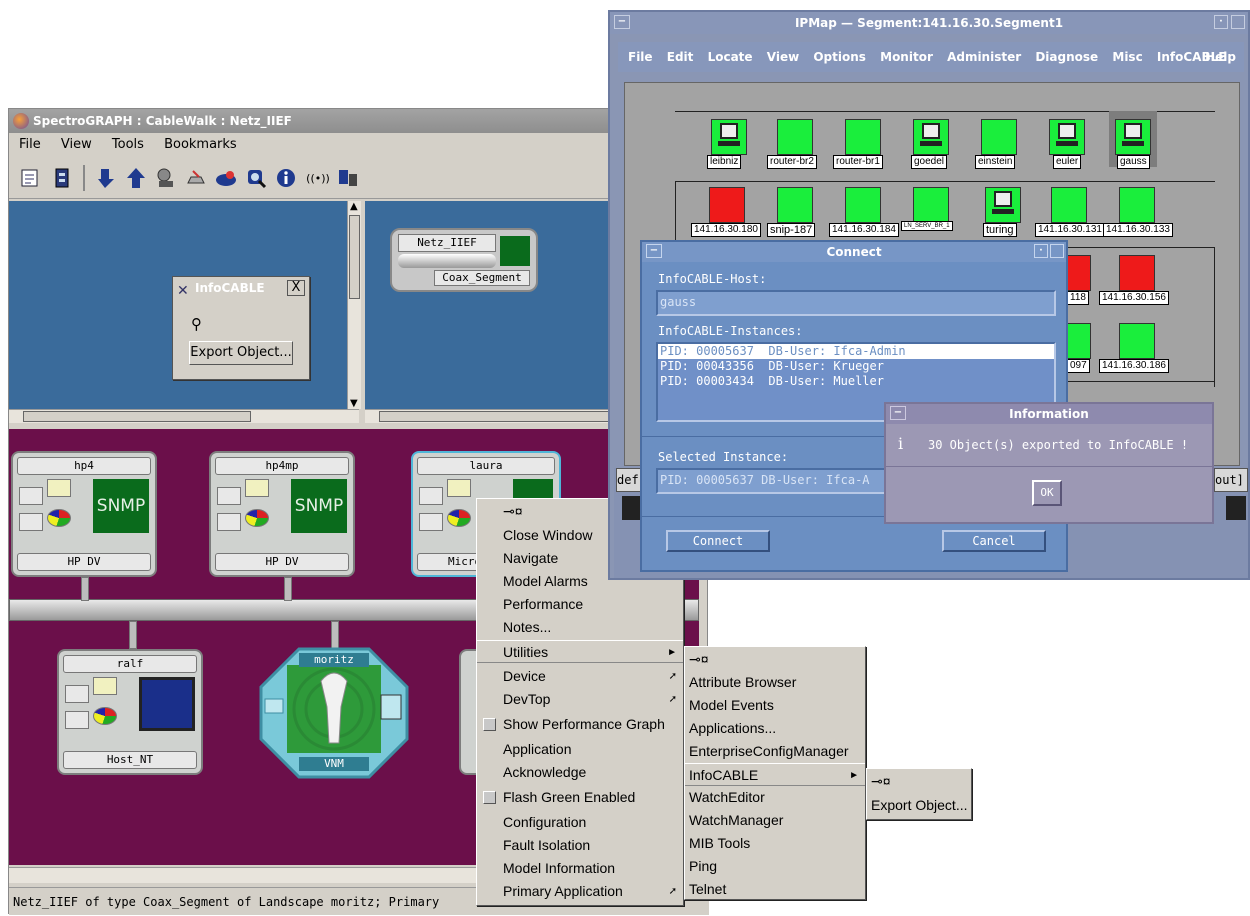 The height and width of the screenshot is (916, 1250). Describe the element at coordinates (775, 751) in the screenshot. I see `menu-item-enterprise-config-manager: EnterpriseConfigManager` at that location.